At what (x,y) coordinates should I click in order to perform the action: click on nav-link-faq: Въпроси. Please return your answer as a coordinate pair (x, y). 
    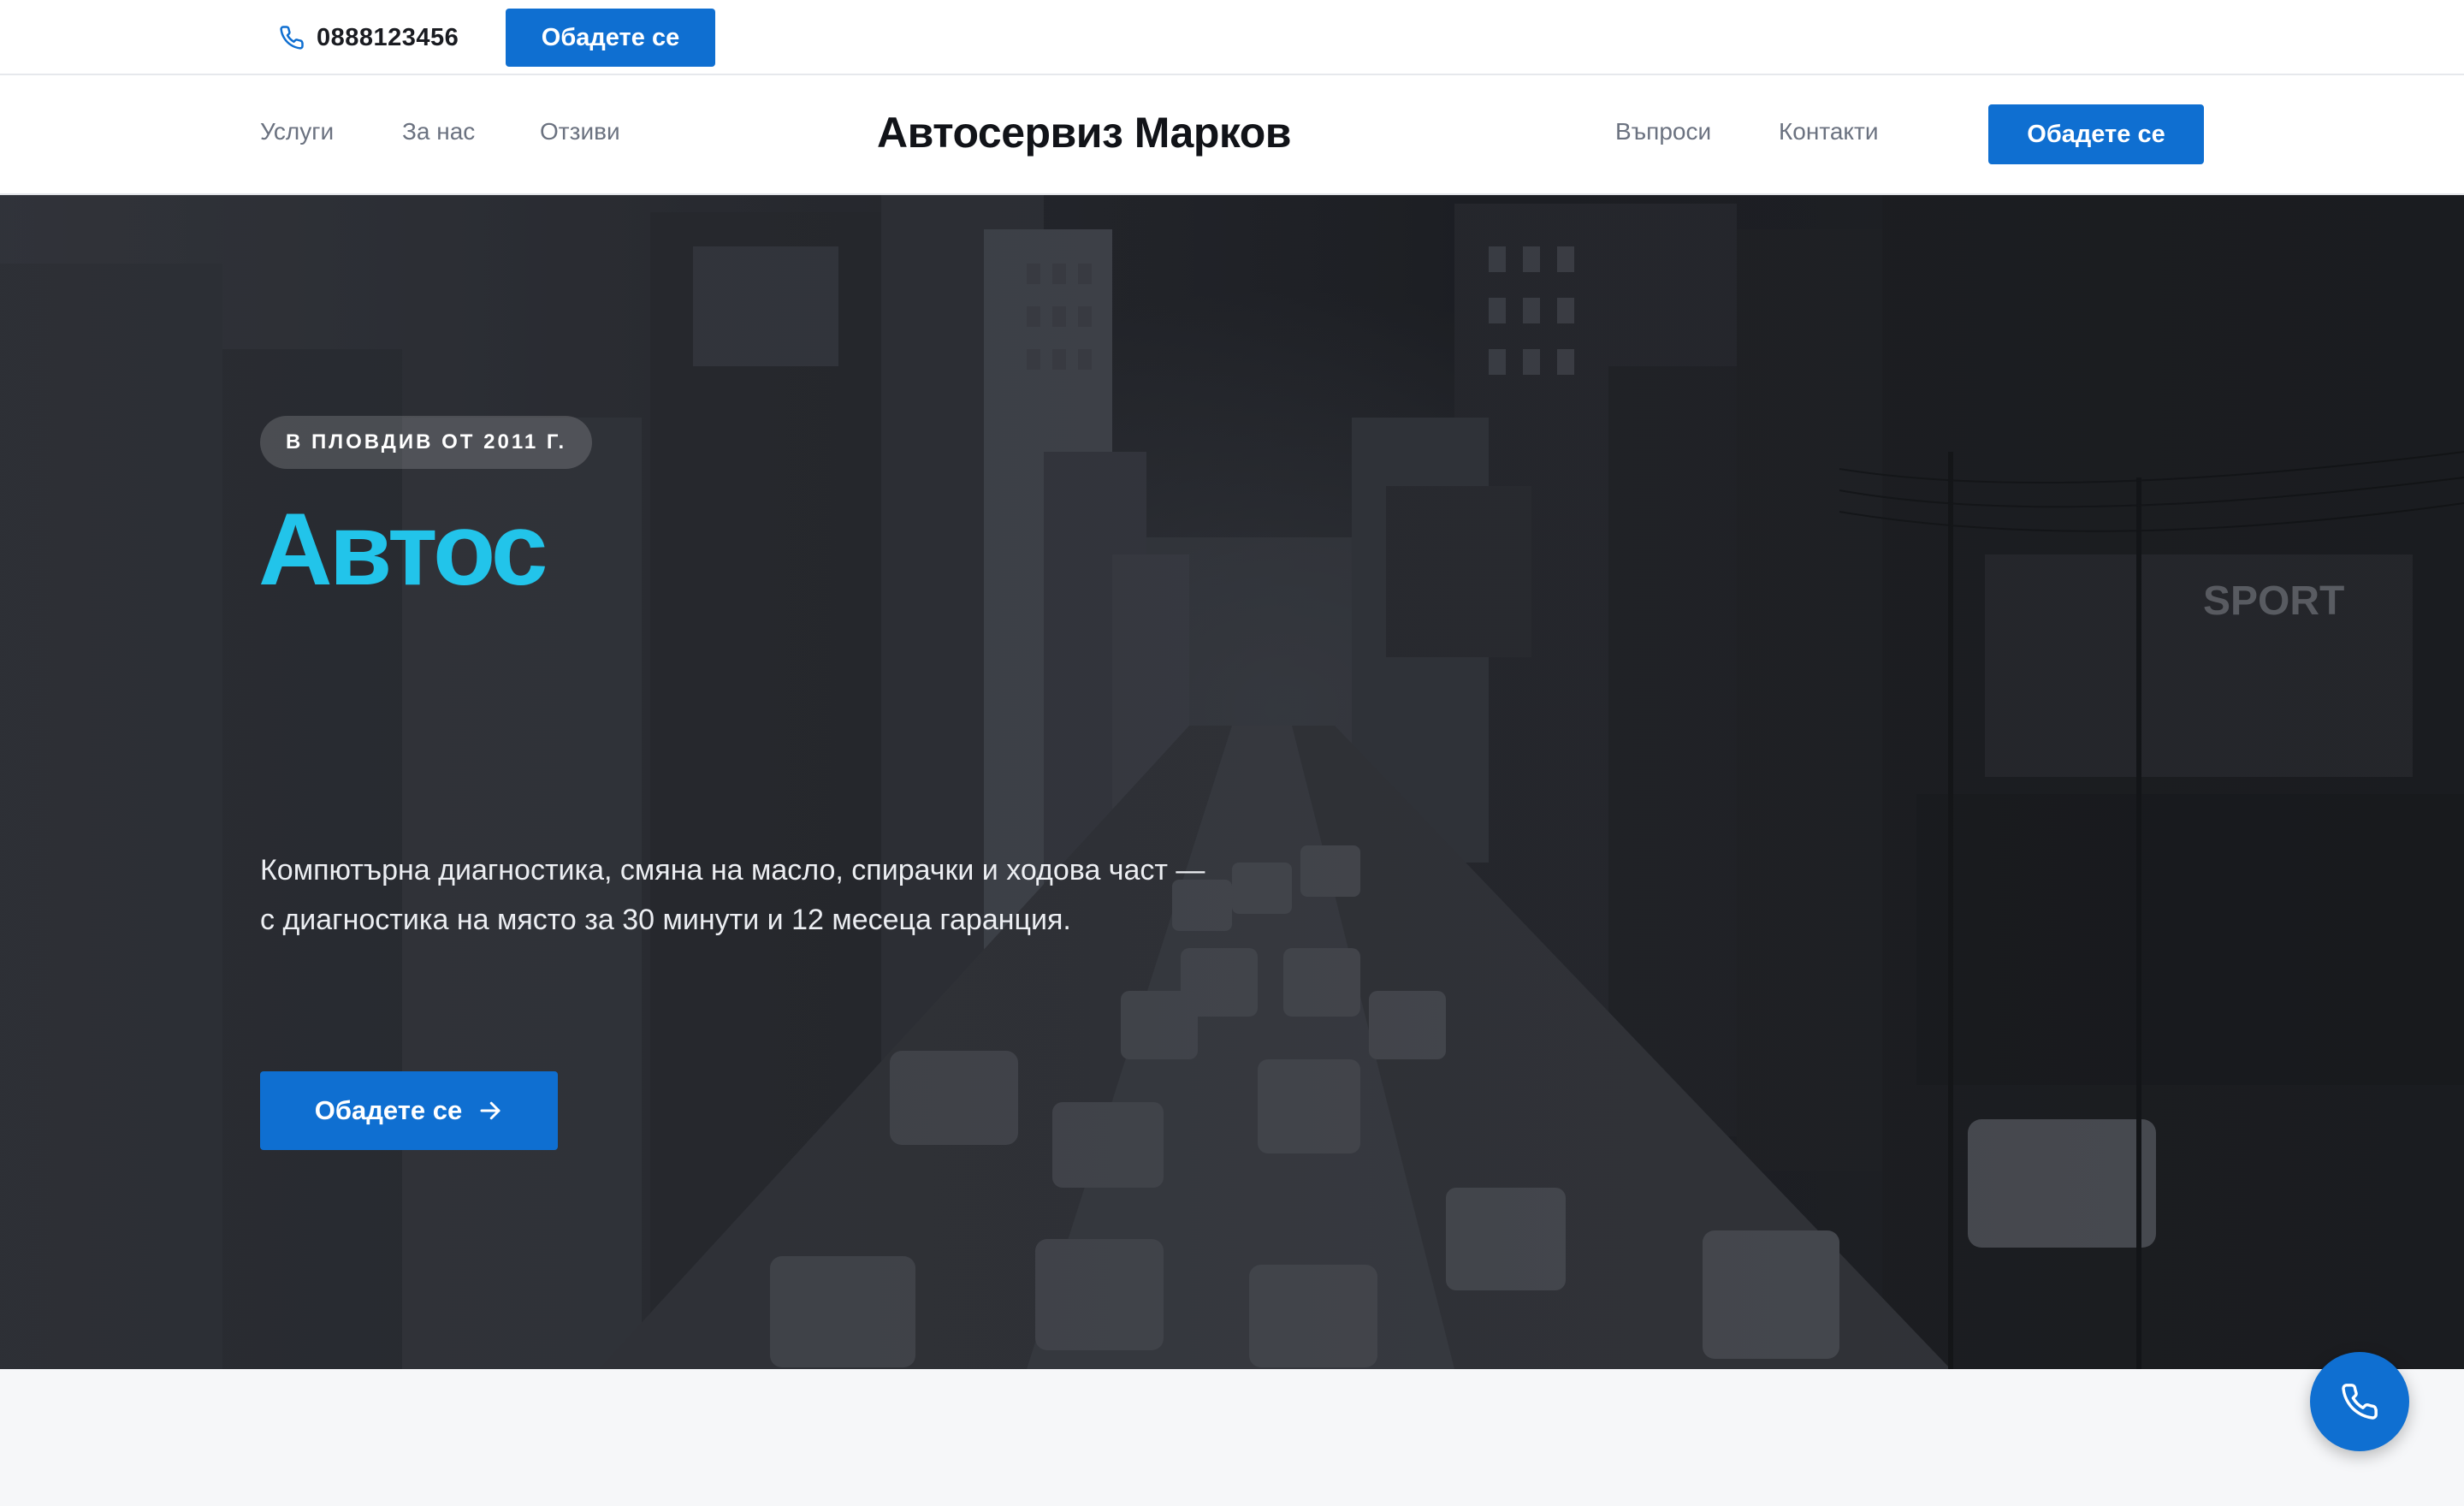
    Looking at the image, I should click on (1663, 132).